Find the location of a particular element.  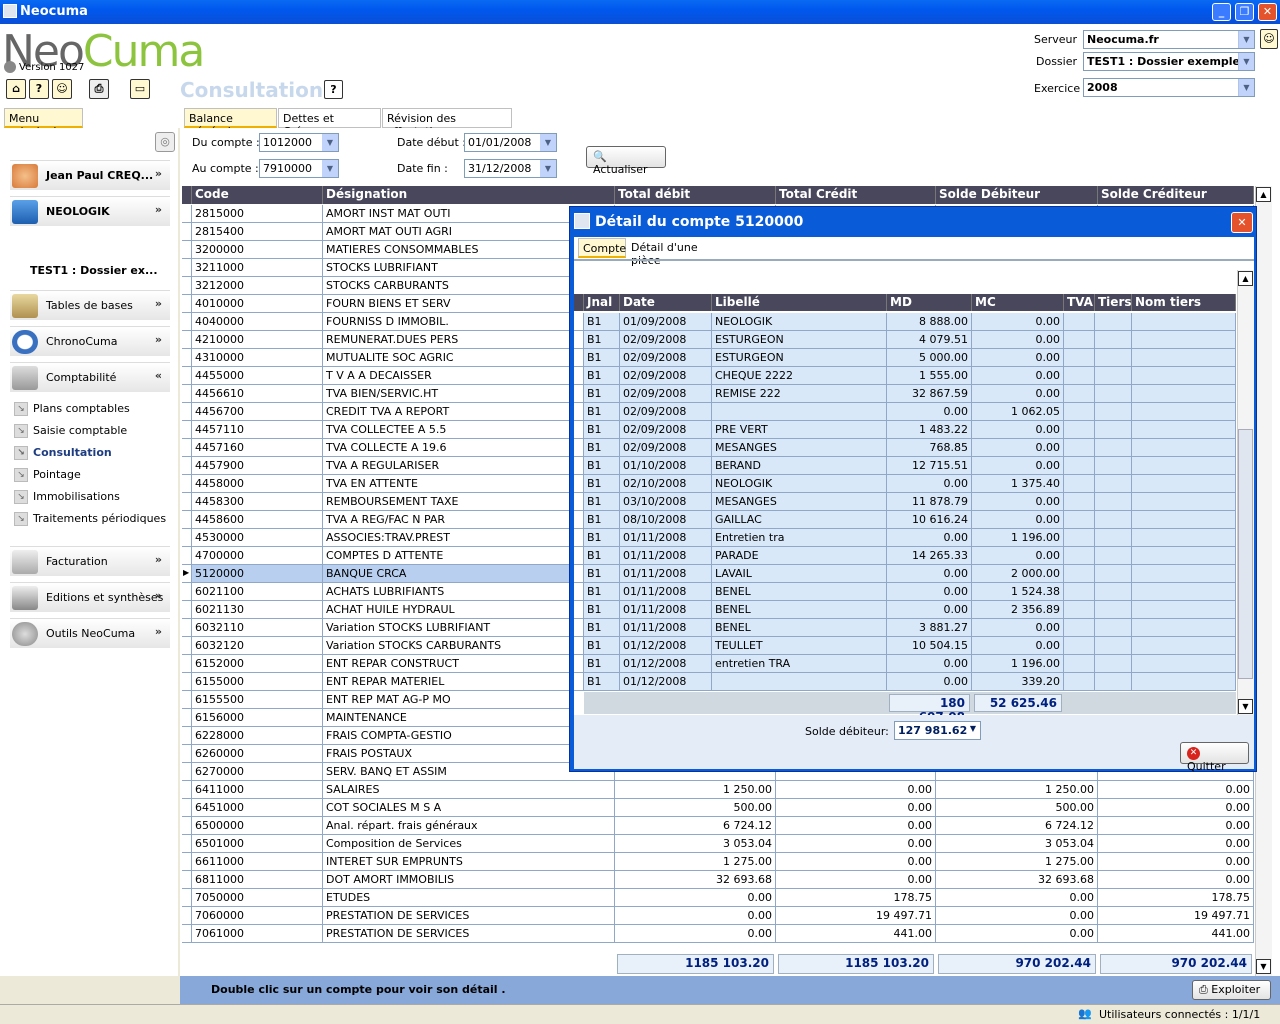

list-item: B1 02/09/2008 CHEQUE 2222 1 555.00 0.00 is located at coordinates (914, 376).